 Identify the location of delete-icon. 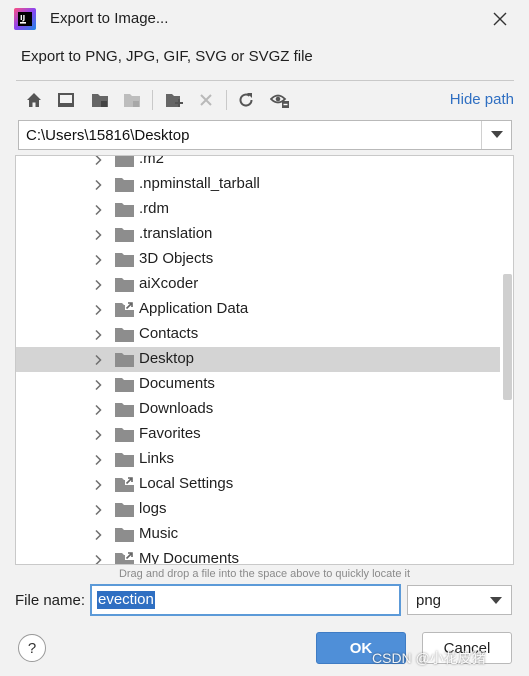
(206, 100).